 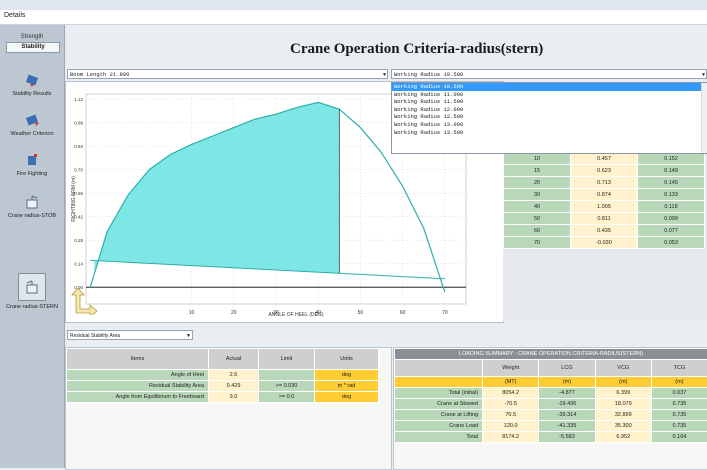 What do you see at coordinates (604, 207) in the screenshot?
I see `table-row: 401.0050.118` at bounding box center [604, 207].